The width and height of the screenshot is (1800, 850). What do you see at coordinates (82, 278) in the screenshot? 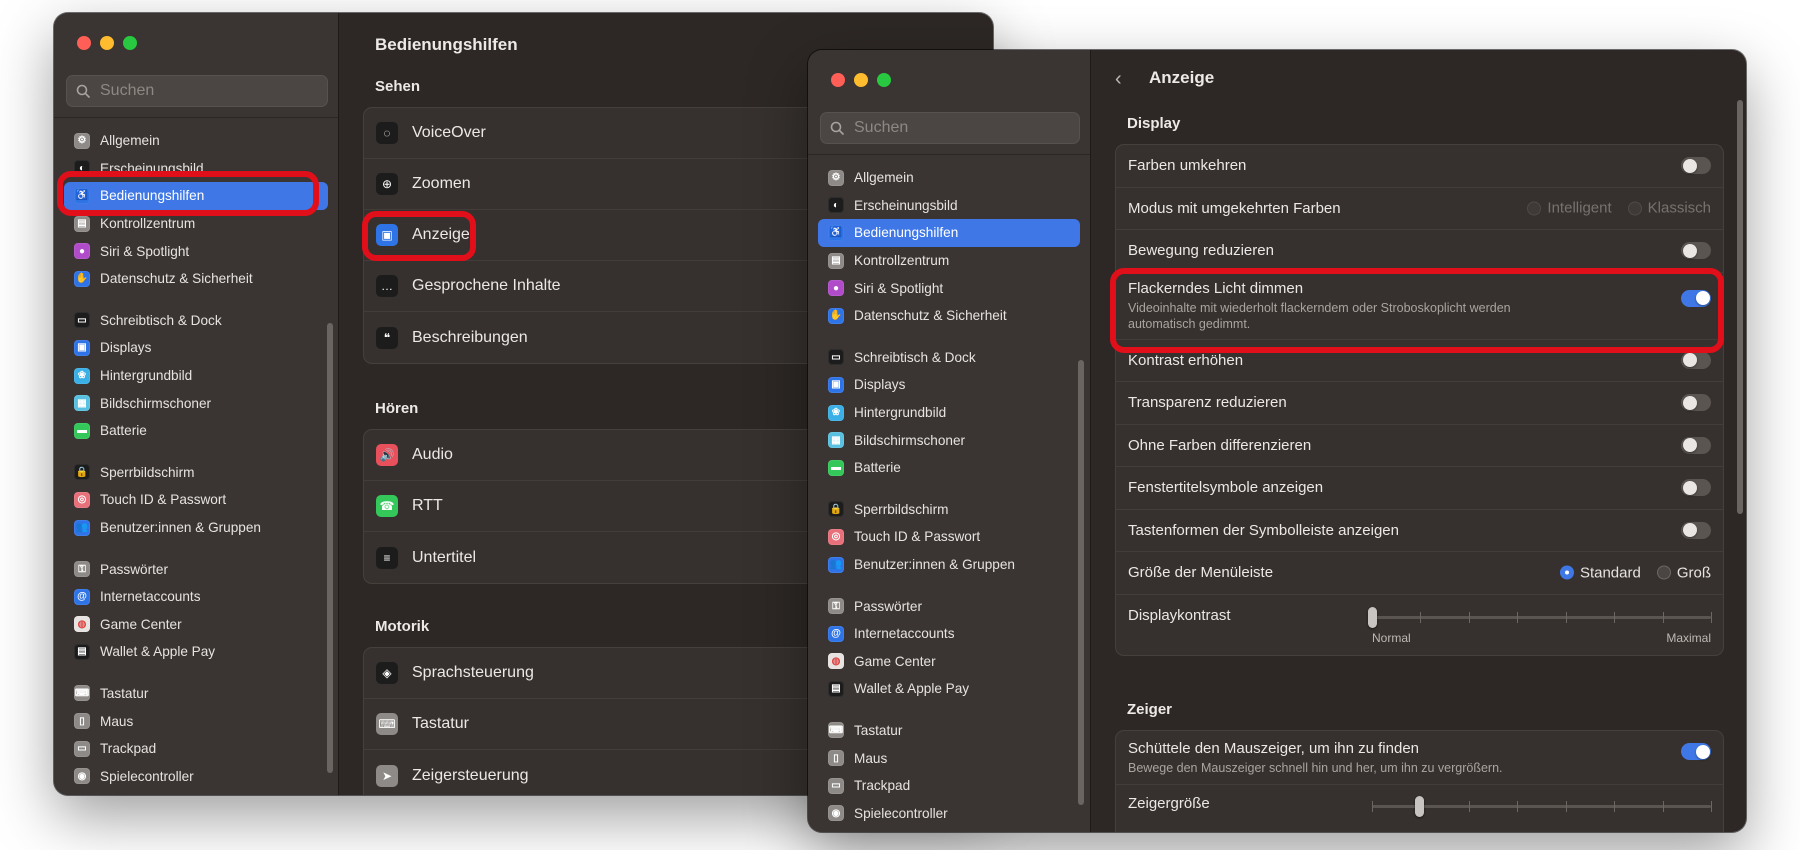
I see `hand-icon: ✋` at bounding box center [82, 278].